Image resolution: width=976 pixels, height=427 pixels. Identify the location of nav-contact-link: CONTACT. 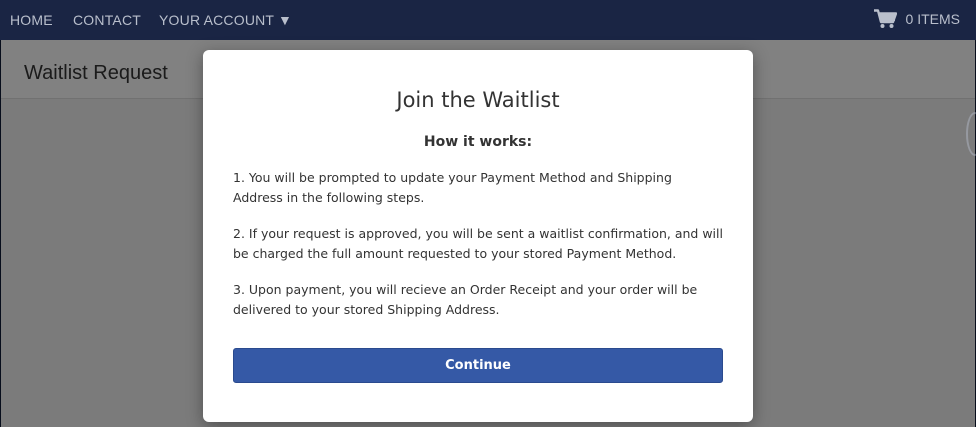
(107, 20).